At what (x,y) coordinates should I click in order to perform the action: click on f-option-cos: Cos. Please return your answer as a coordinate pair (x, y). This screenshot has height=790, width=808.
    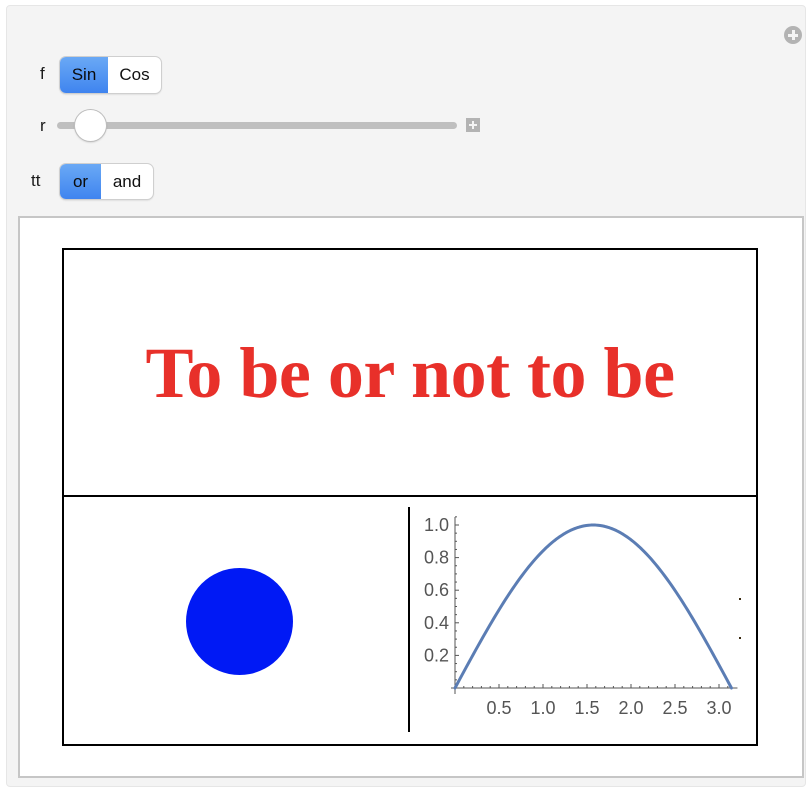
    Looking at the image, I should click on (134, 75).